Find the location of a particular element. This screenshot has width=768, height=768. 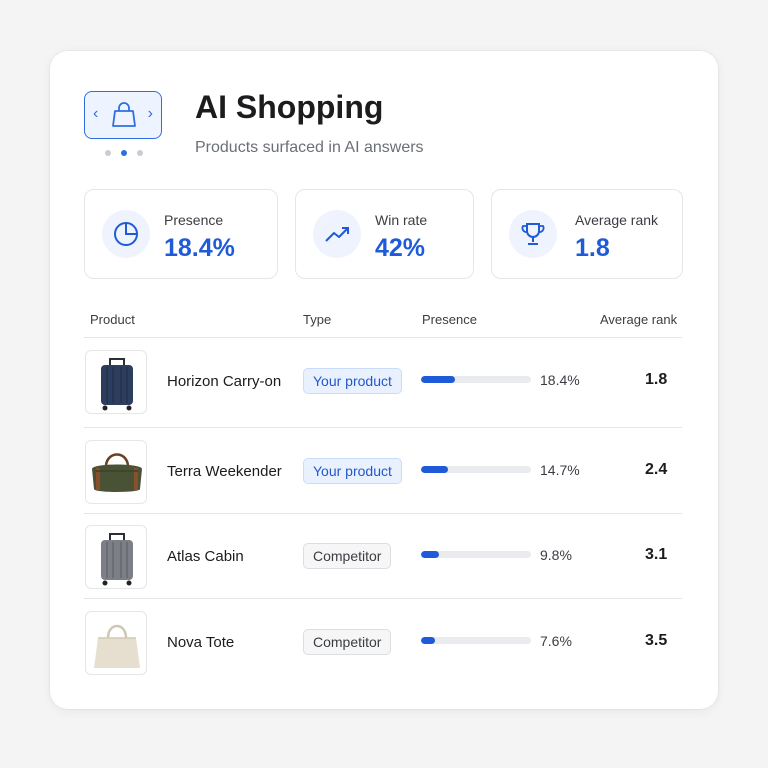

stat-label: Average rank is located at coordinates (617, 220).